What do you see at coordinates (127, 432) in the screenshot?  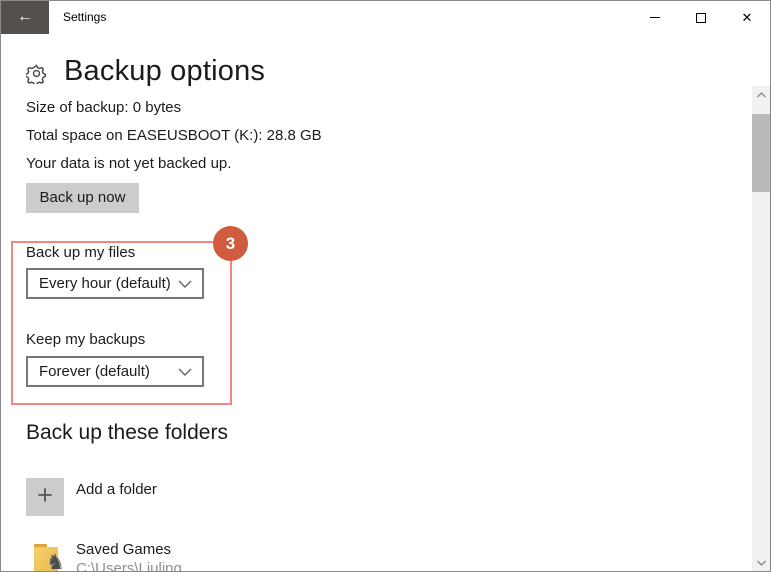 I see `folders-section-title: Back up these folders` at bounding box center [127, 432].